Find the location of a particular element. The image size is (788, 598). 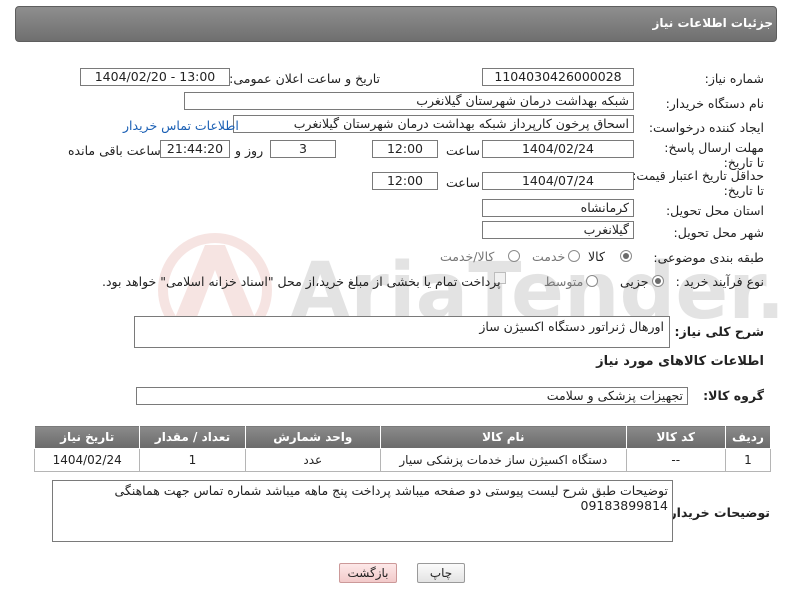

process-radio-medium is located at coordinates (592, 281).